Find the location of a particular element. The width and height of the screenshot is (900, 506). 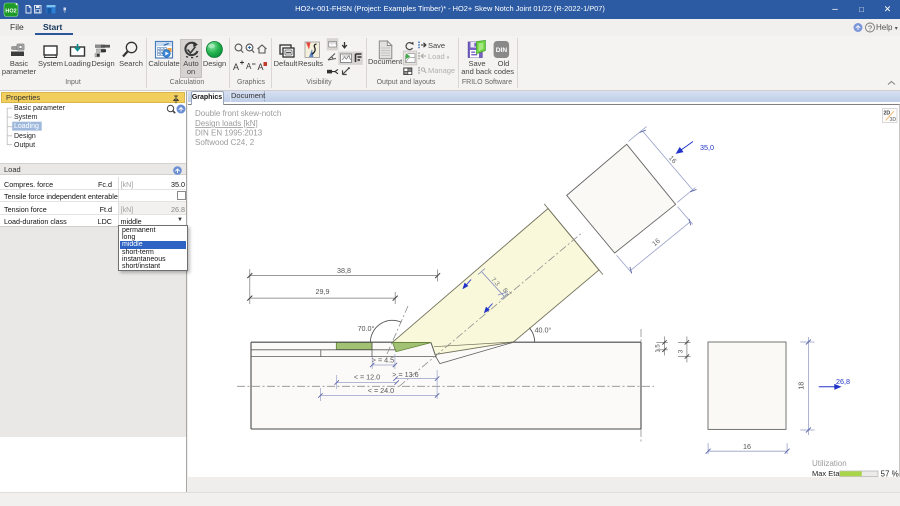

svg-text: 57 % is located at coordinates (890, 474).